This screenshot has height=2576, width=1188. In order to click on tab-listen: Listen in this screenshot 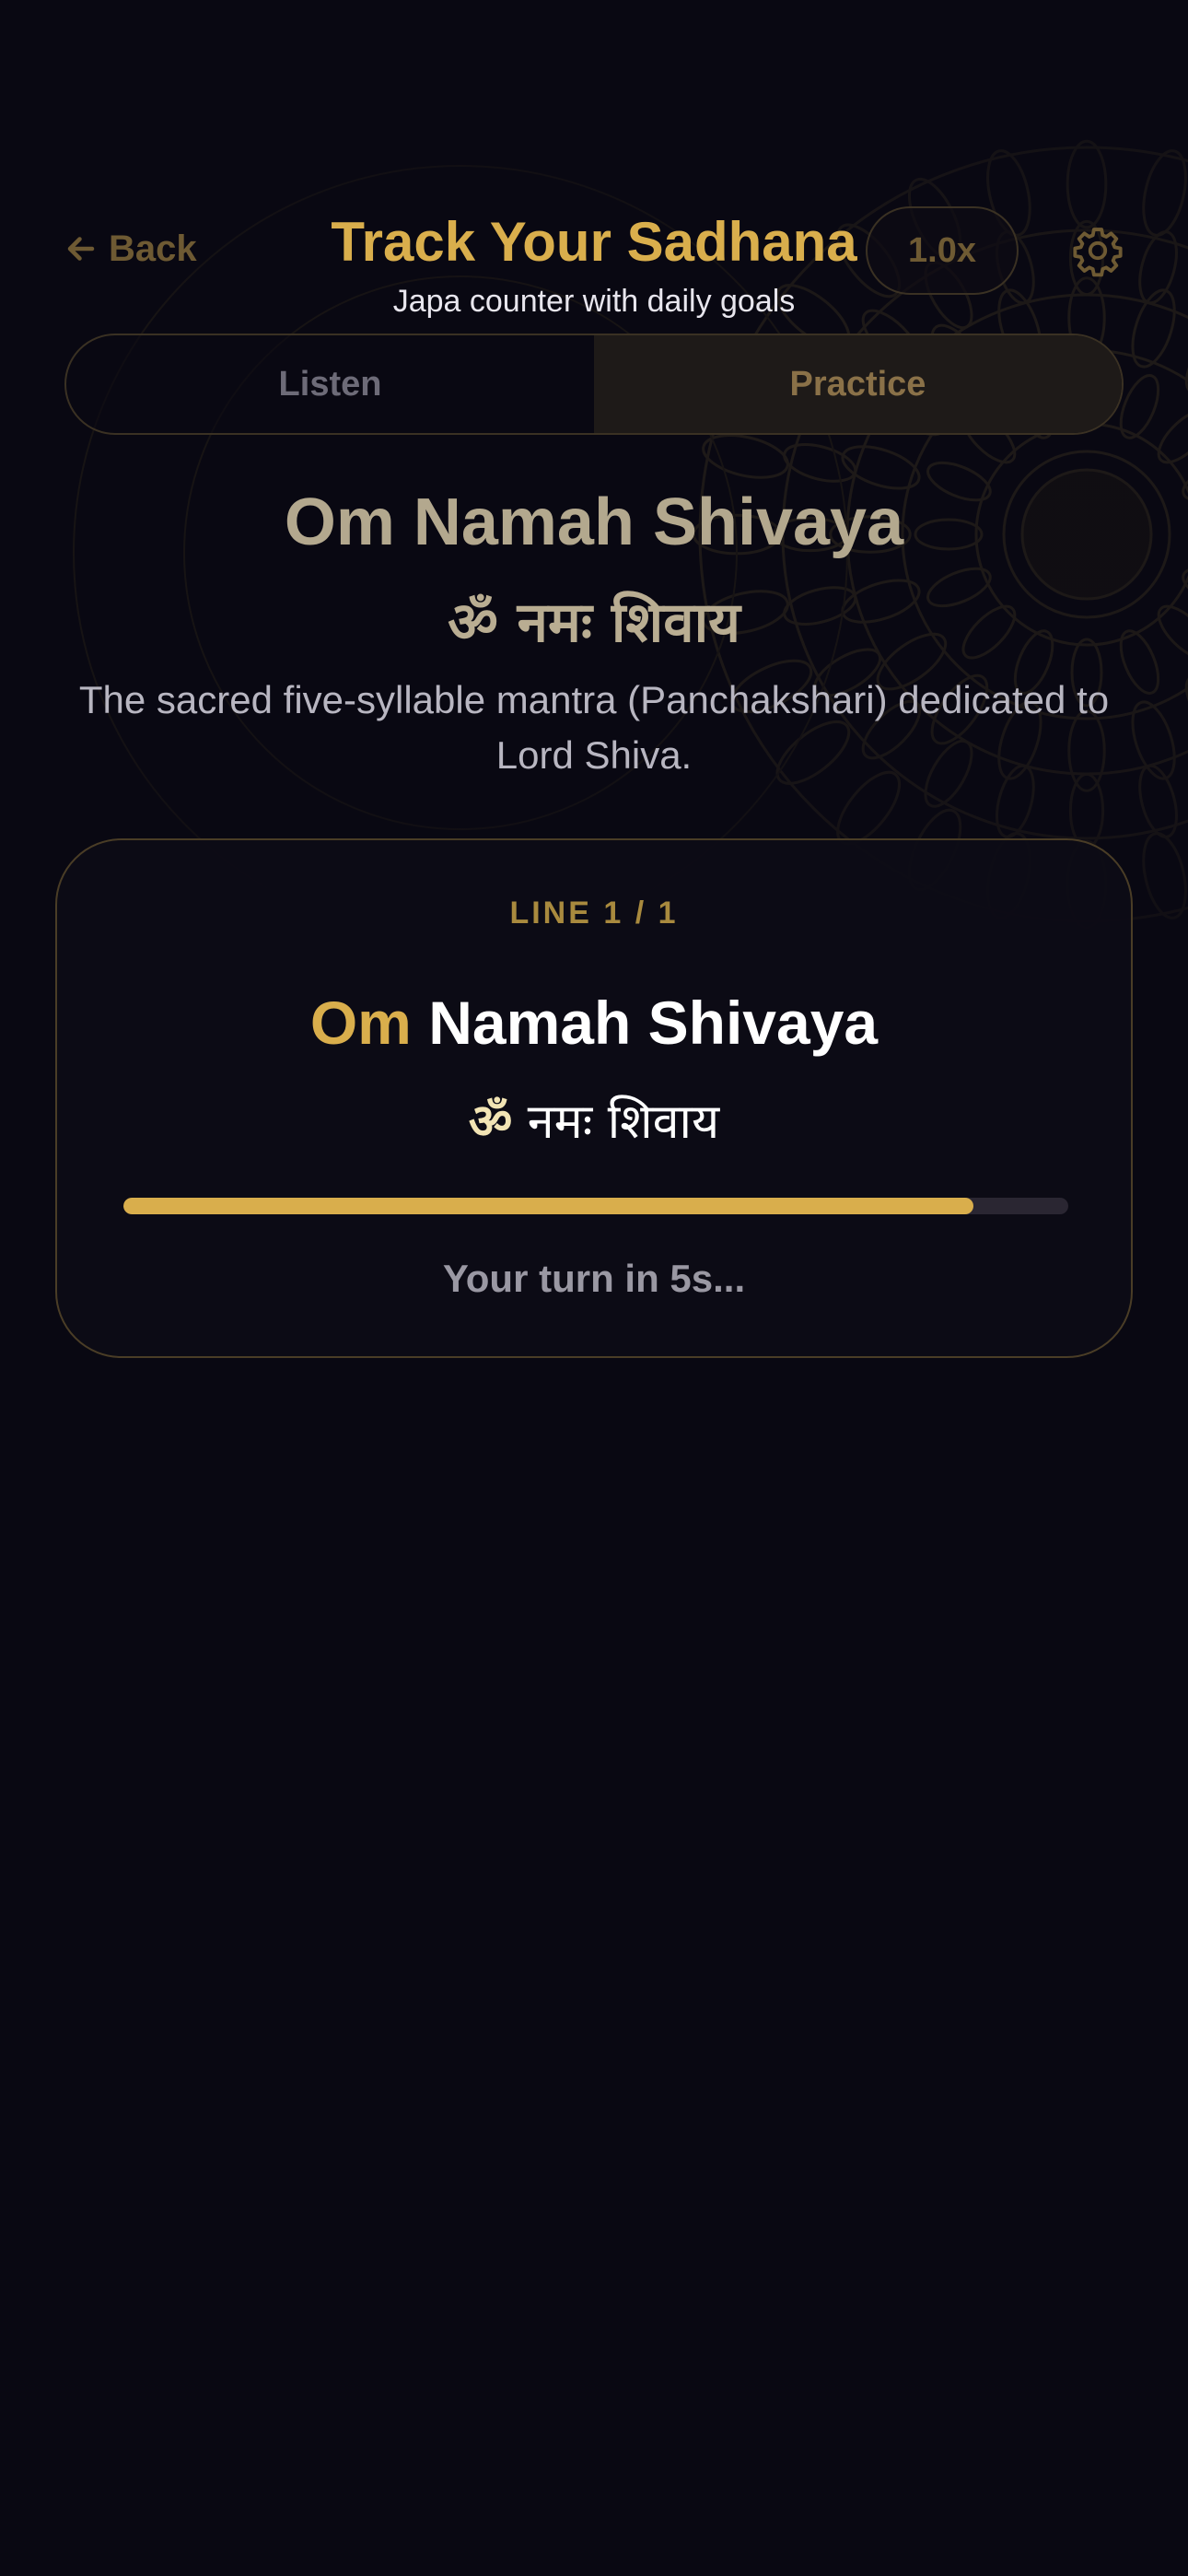, I will do `click(330, 384)`.